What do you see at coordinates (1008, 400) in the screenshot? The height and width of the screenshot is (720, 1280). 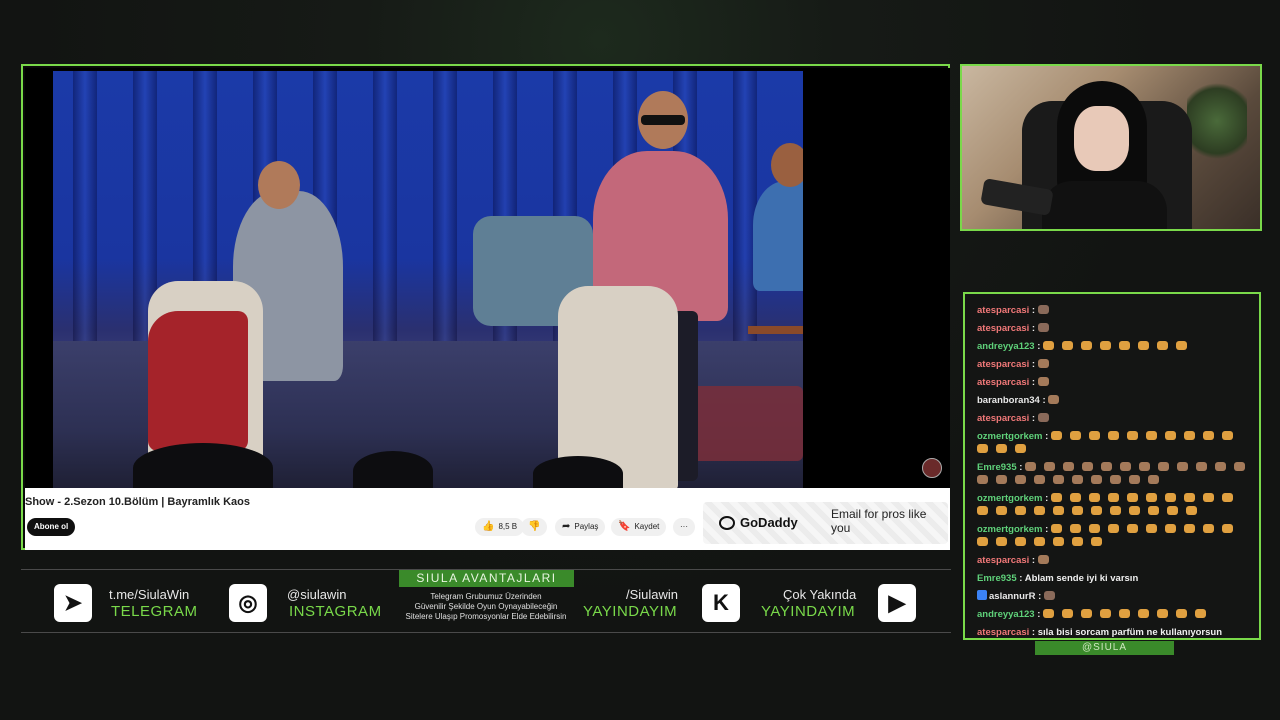 I see `chat-username: baranboran34` at bounding box center [1008, 400].